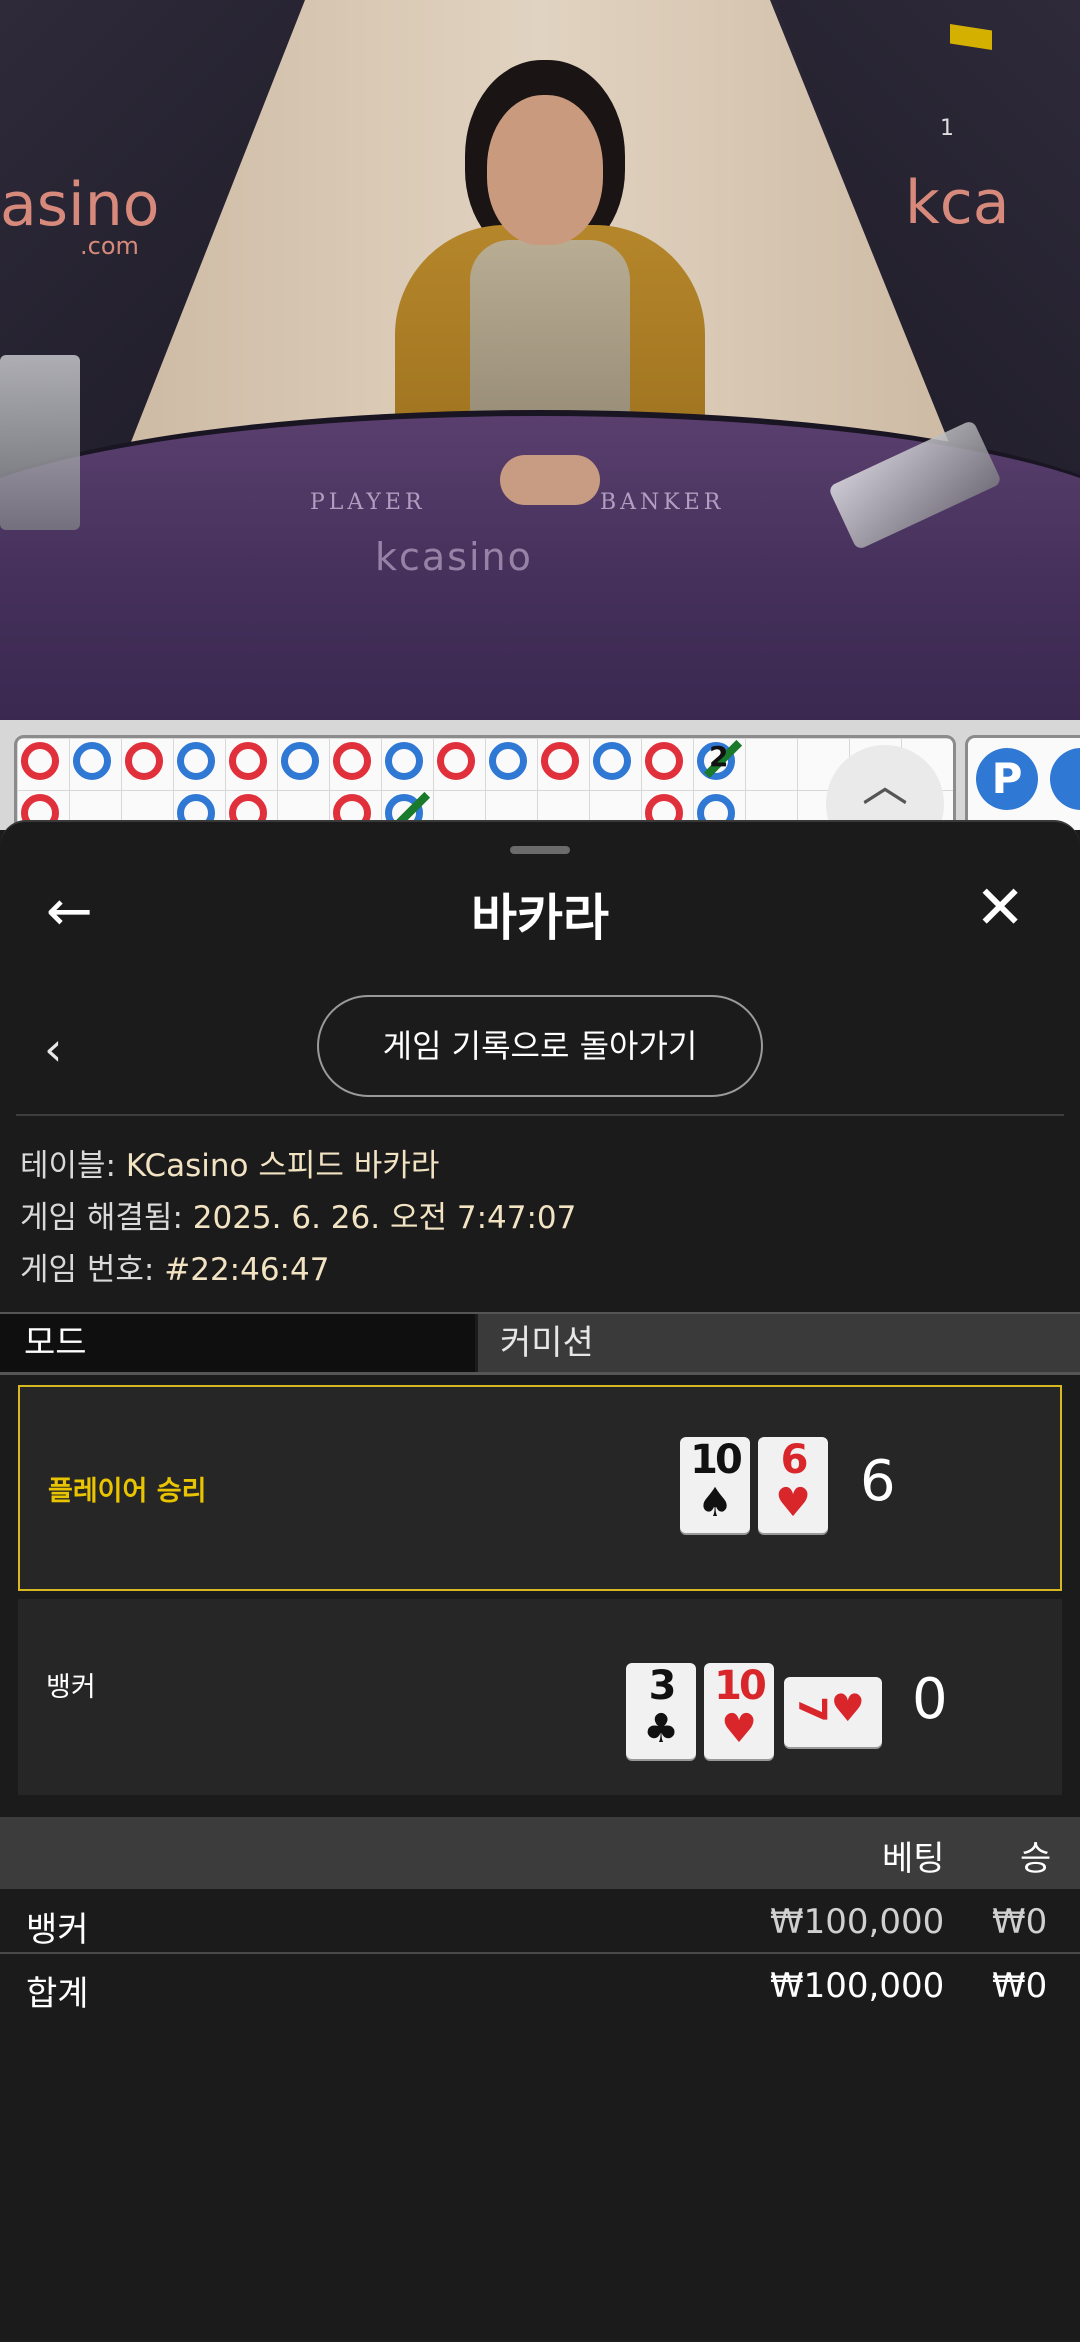 This screenshot has height=2342, width=1080. I want to click on player-result-row: 플레이어 승리 10 ♠ 6 ♥ 6, so click(540, 1488).